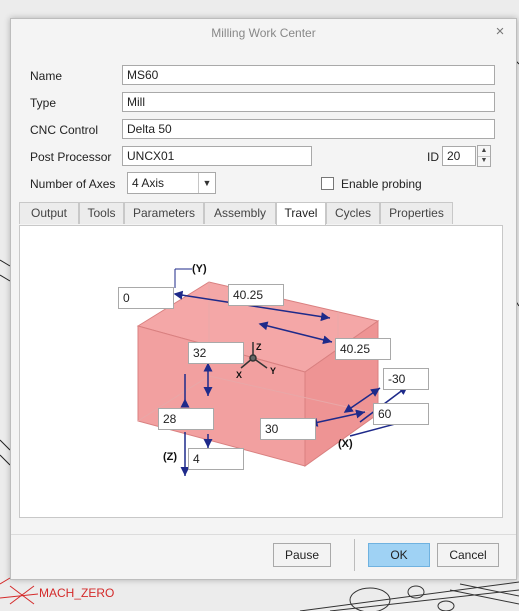 The width and height of the screenshot is (519, 611). I want to click on close-icon: ×, so click(500, 32).